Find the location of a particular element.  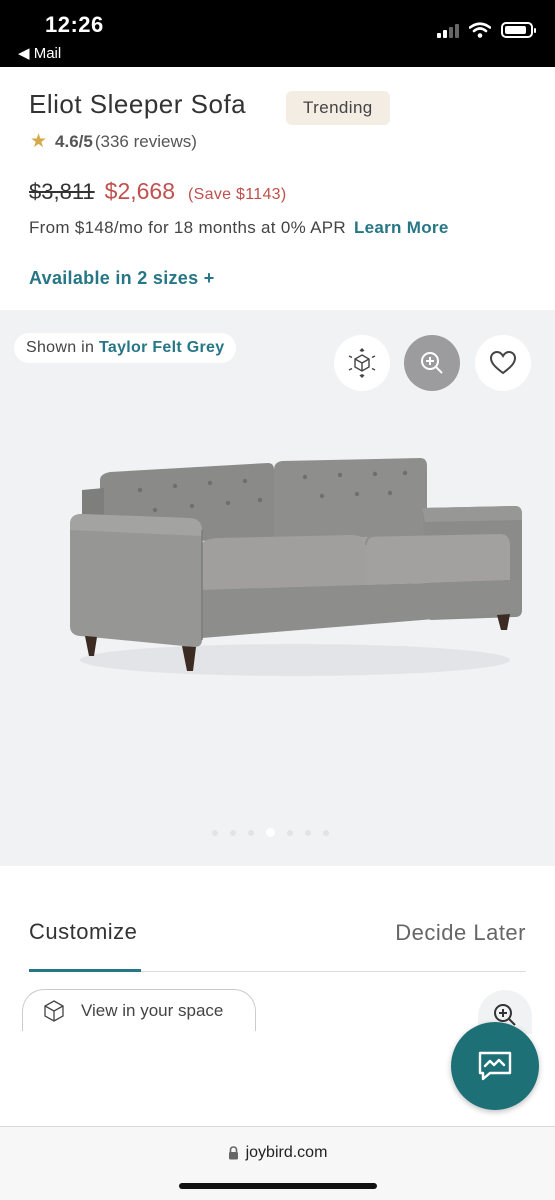

status-icons is located at coordinates (486, 30).